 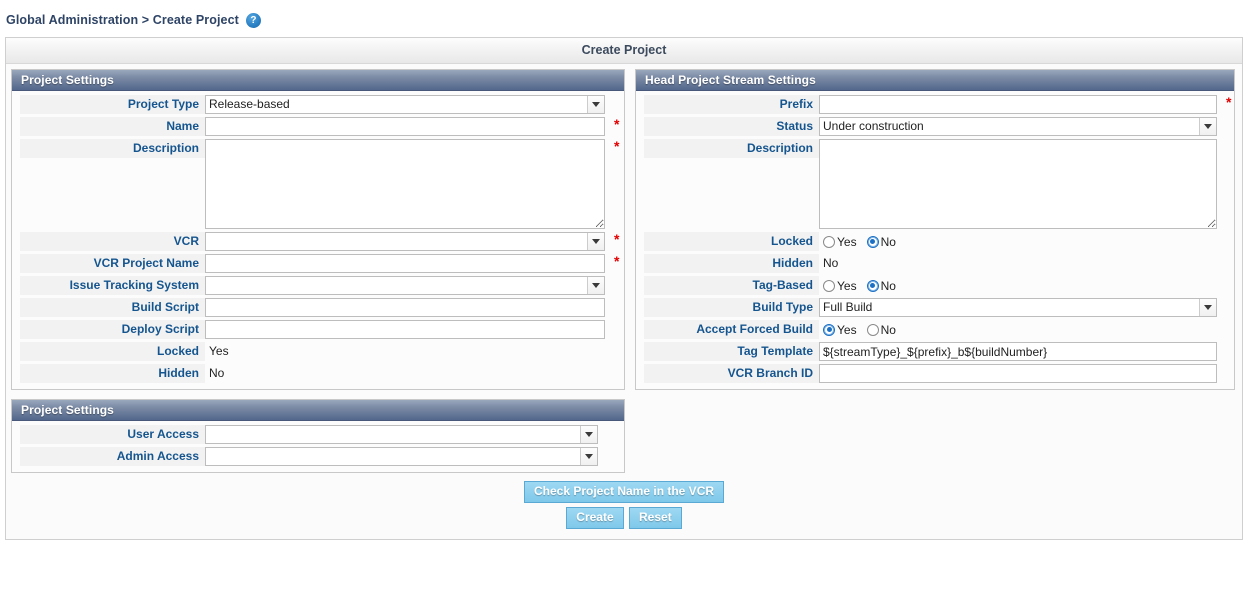 I want to click on radio-tag-based-no: No, so click(x=881, y=285).